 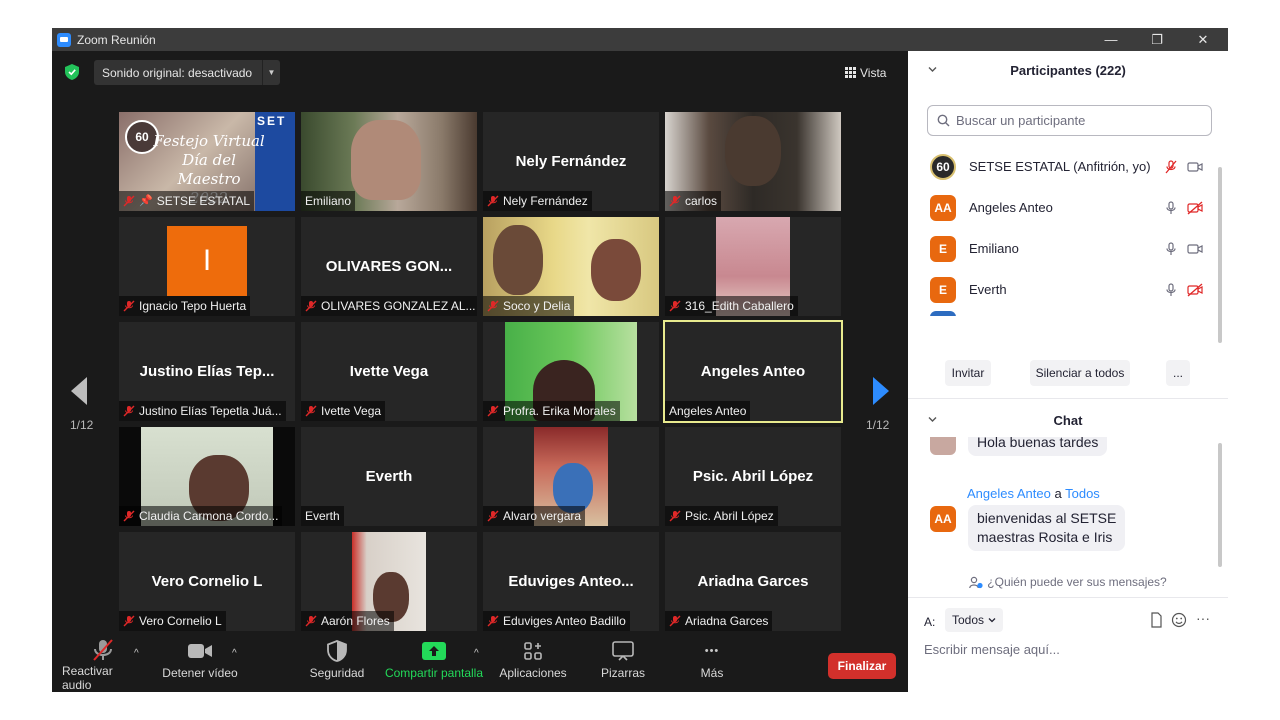 What do you see at coordinates (337, 664) in the screenshot?
I see `security-button: Seguridad` at bounding box center [337, 664].